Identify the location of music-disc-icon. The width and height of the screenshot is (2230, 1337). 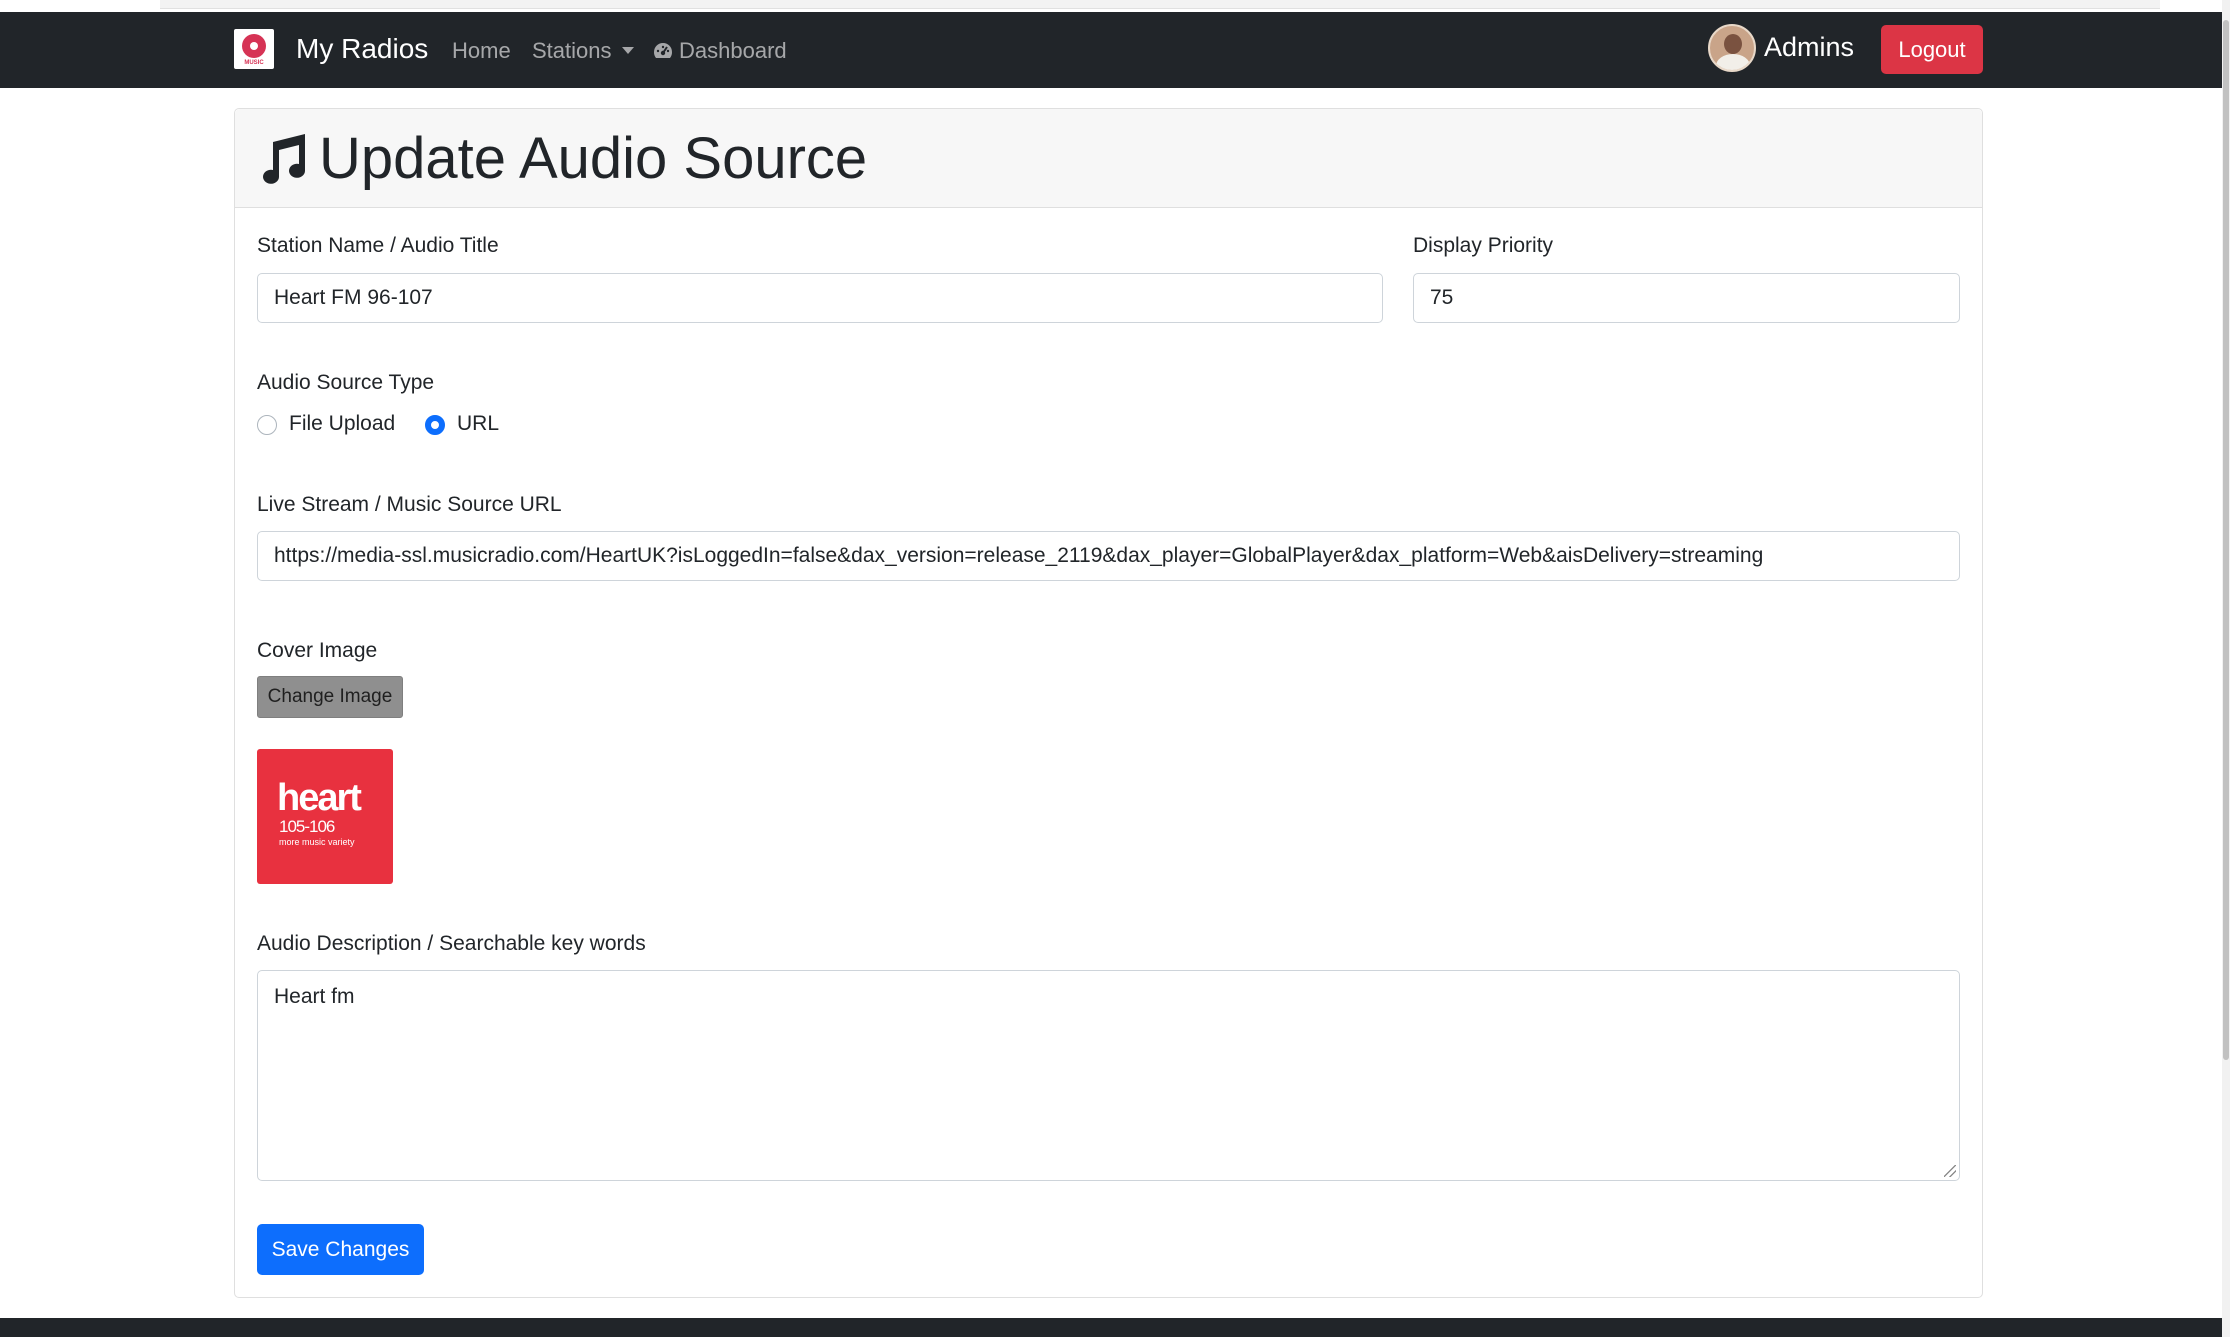
(254, 46).